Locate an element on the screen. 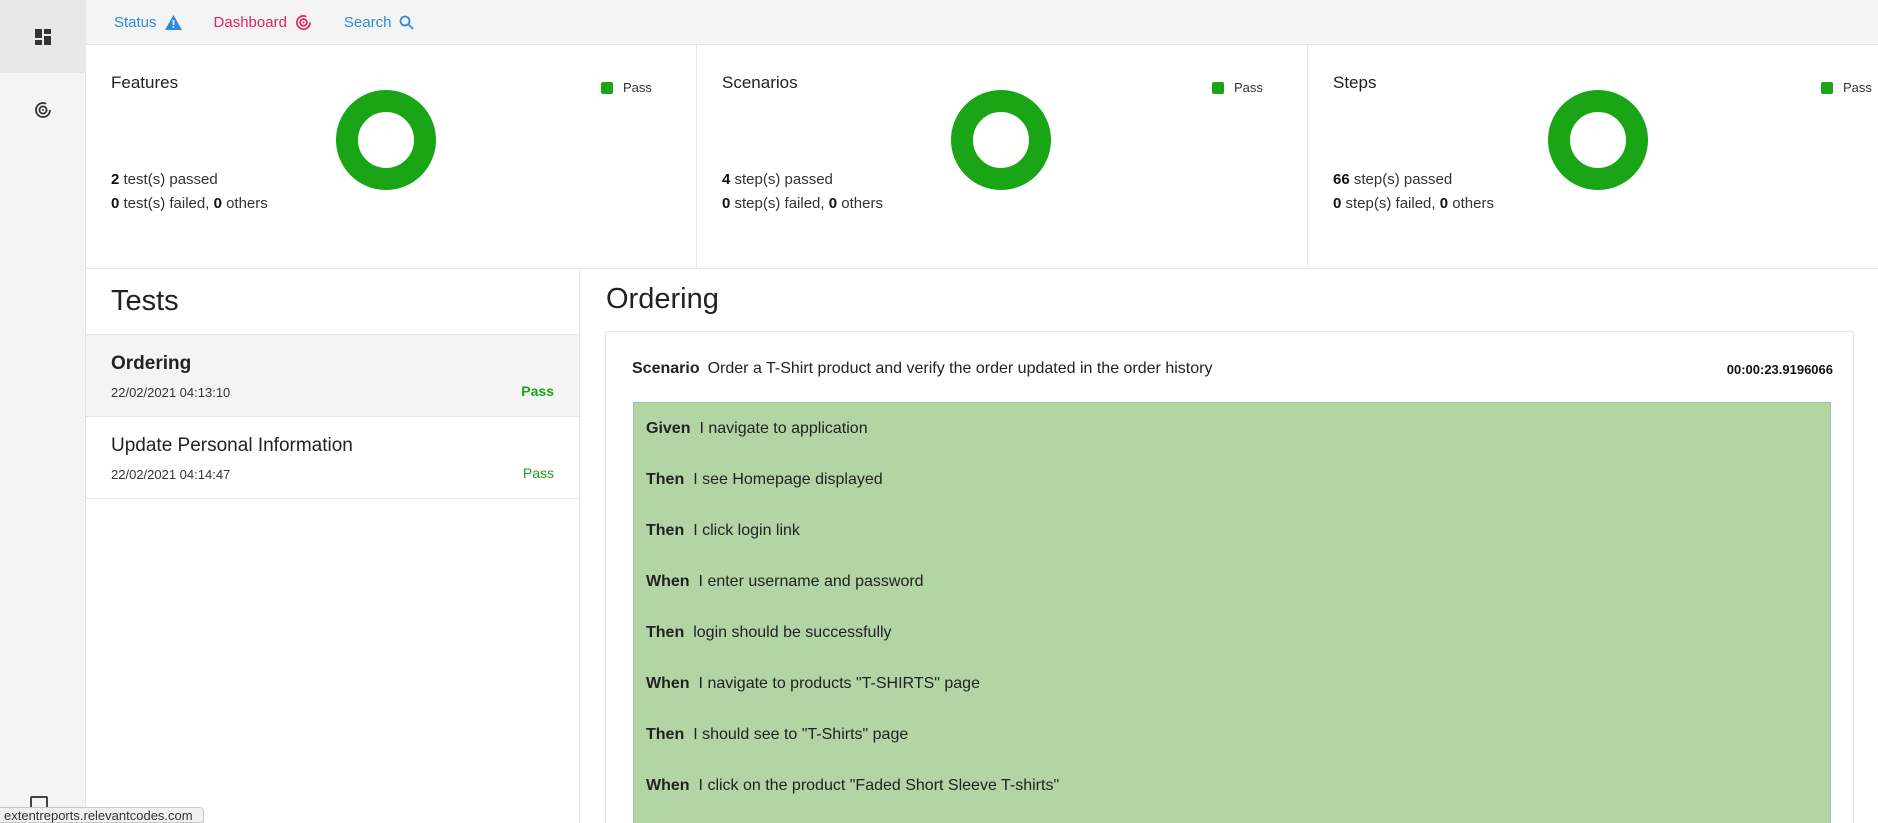 Image resolution: width=1878 pixels, height=823 pixels. card-title: Features is located at coordinates (145, 82).